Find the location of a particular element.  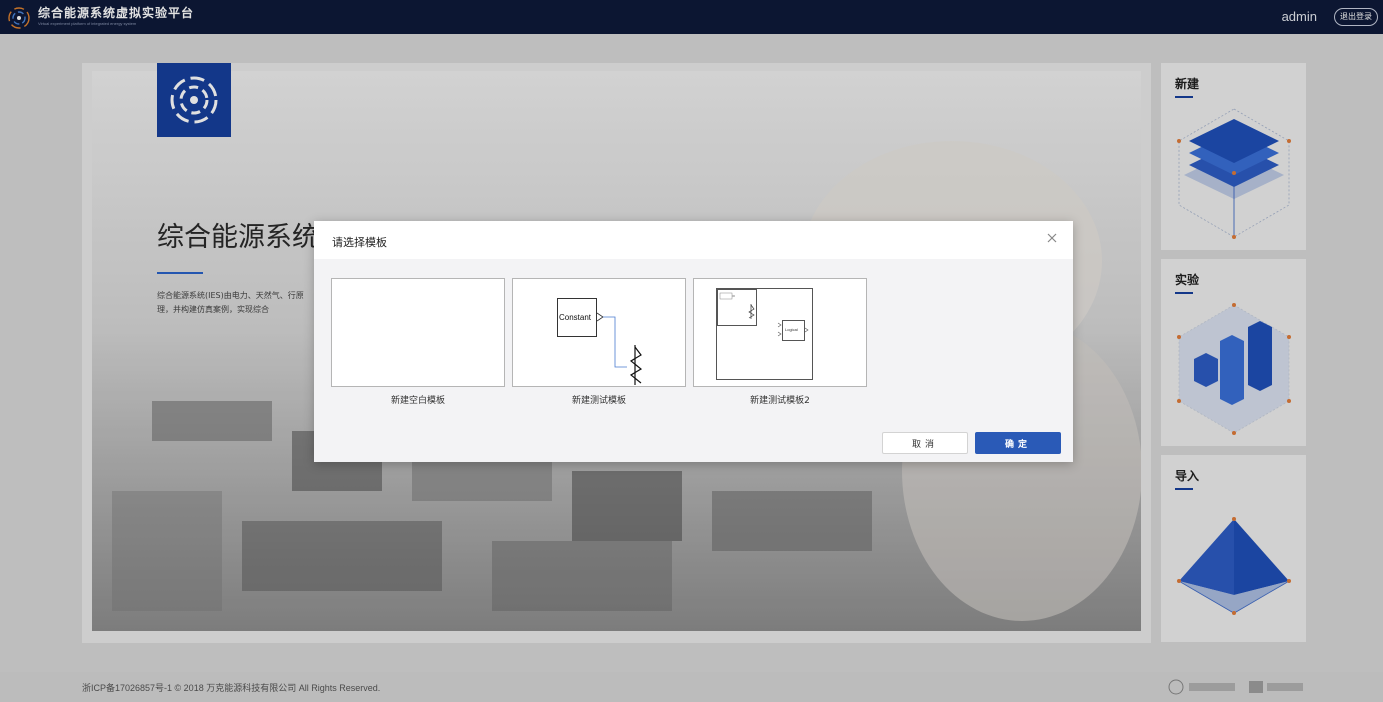

dialog-title: 请选择模板 is located at coordinates (359, 242).